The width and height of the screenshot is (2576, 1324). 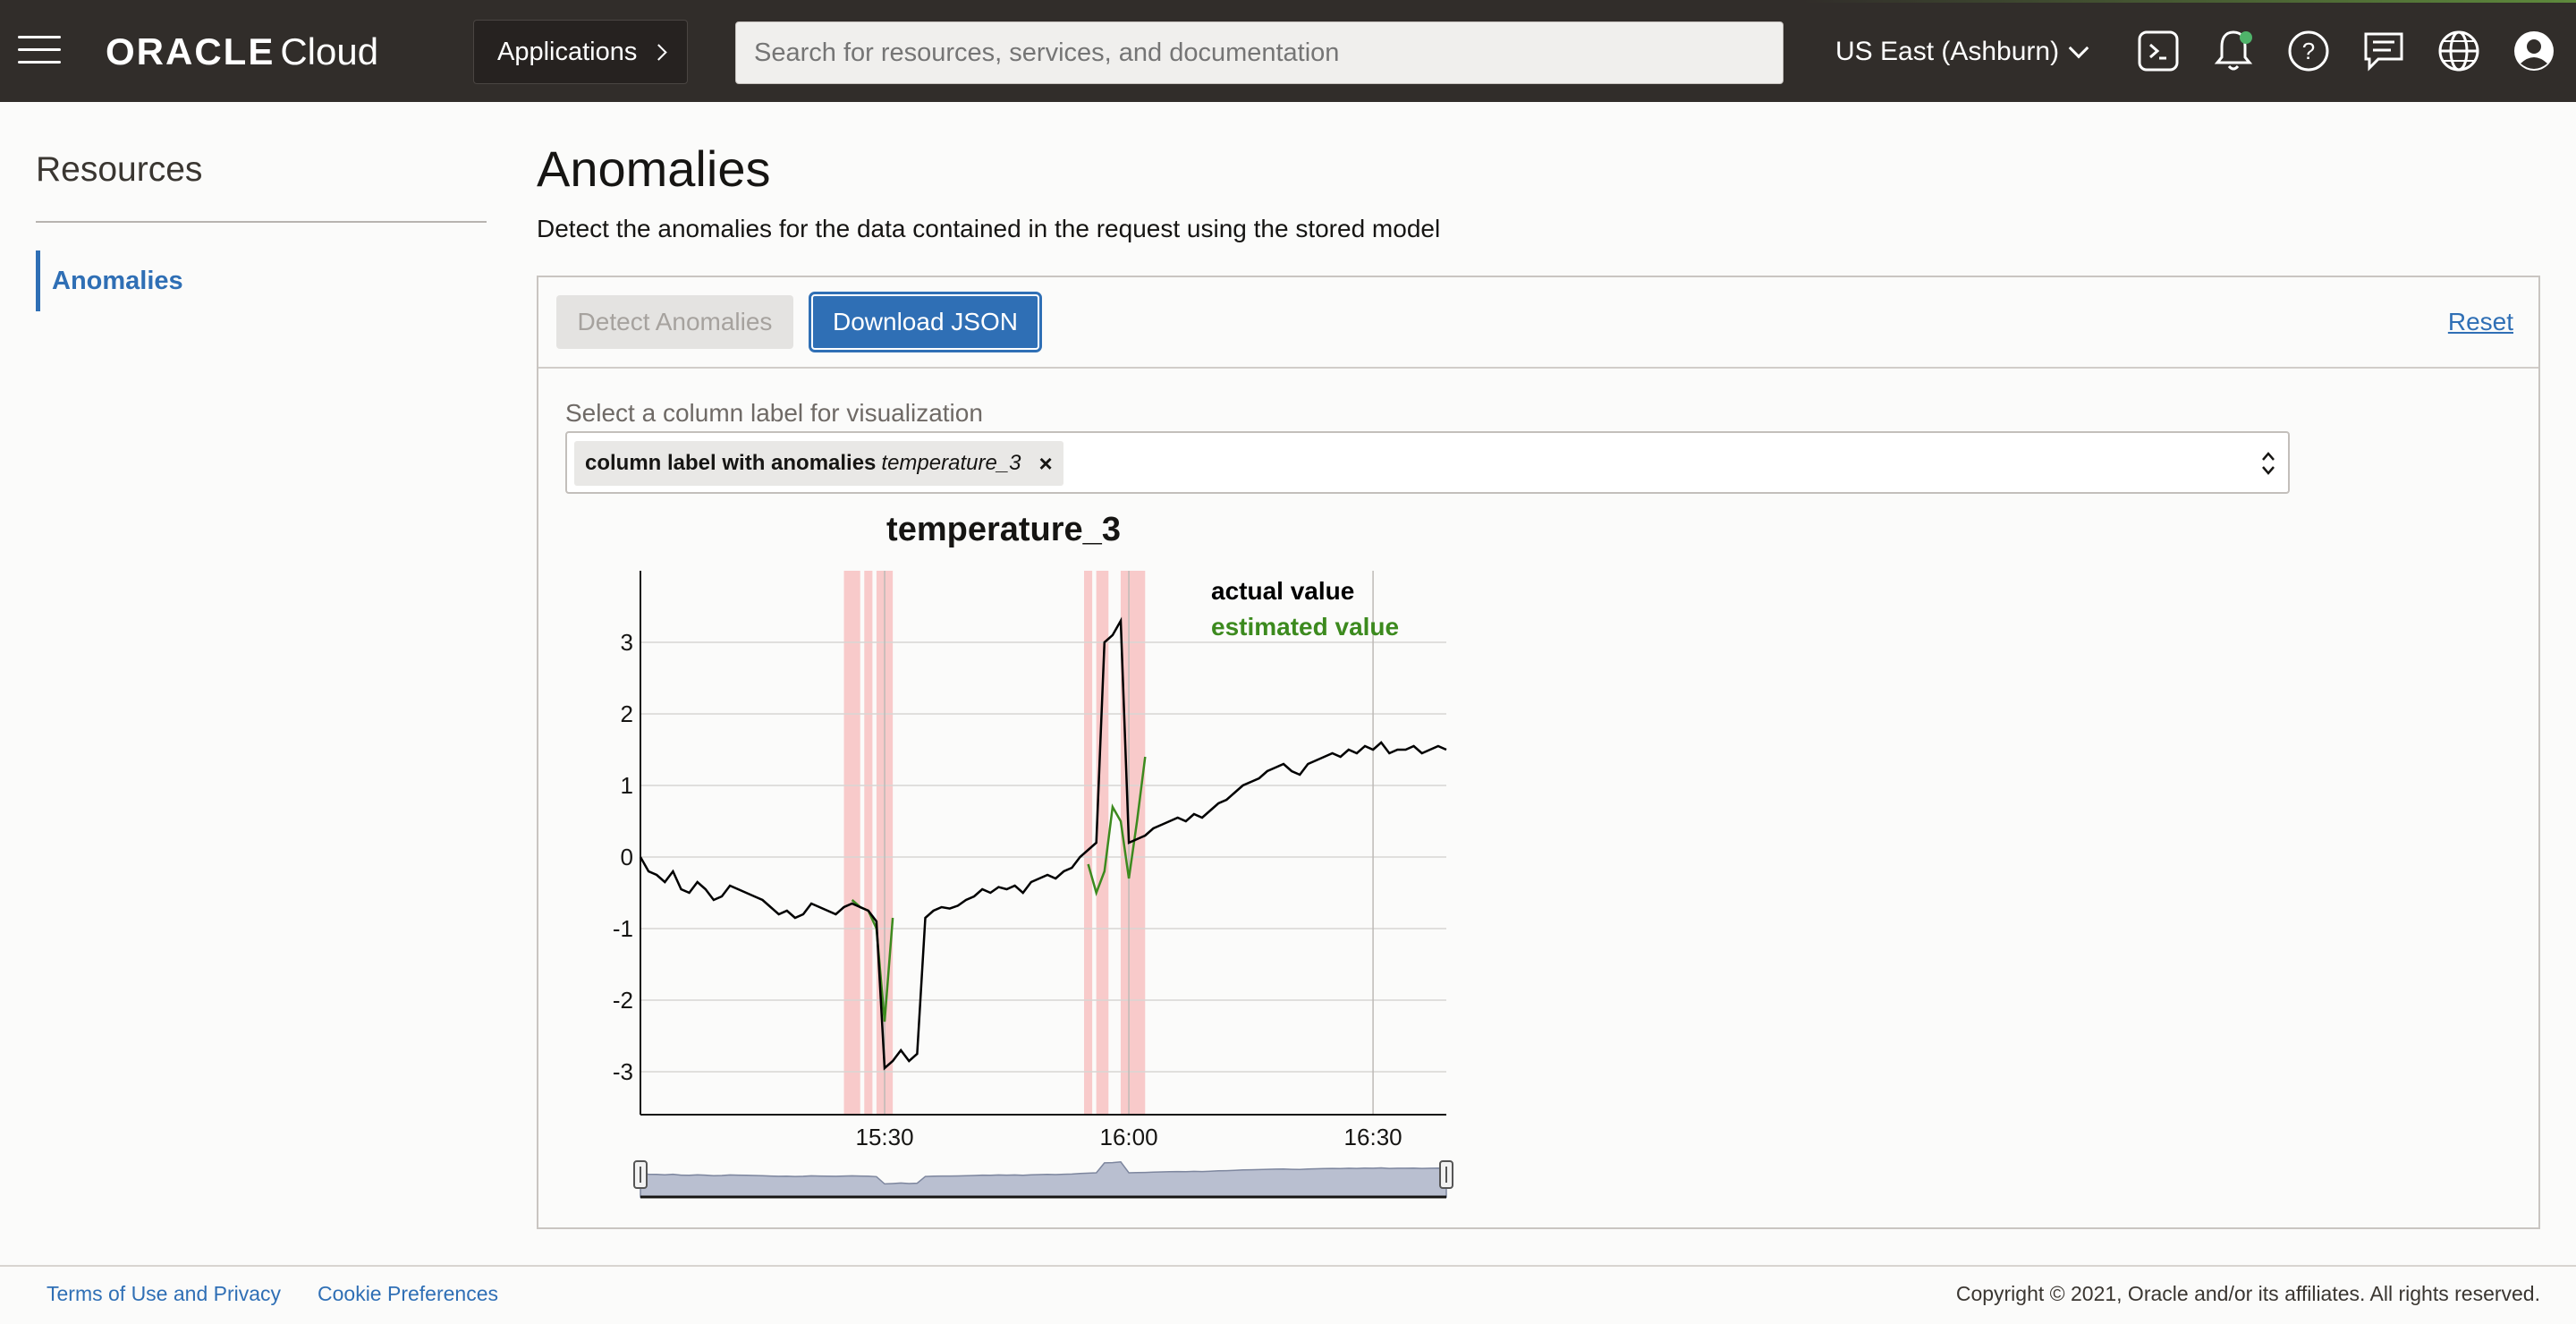 I want to click on applications-label: Applications, so click(x=567, y=51).